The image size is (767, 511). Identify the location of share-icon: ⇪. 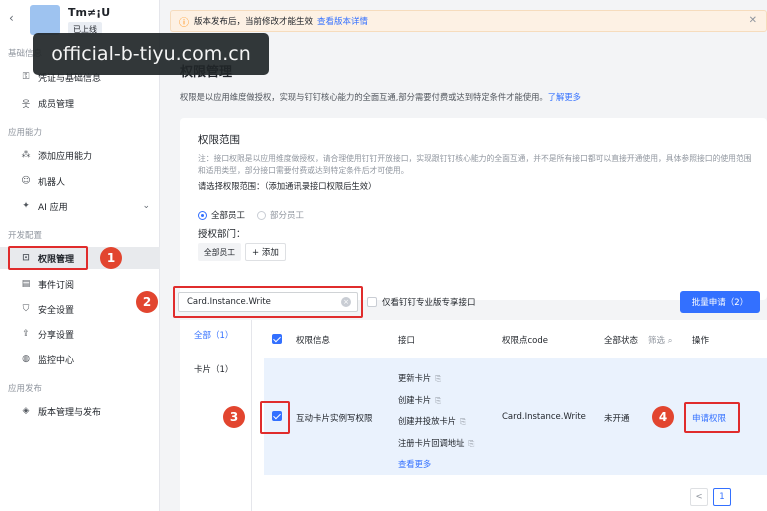
(26, 334).